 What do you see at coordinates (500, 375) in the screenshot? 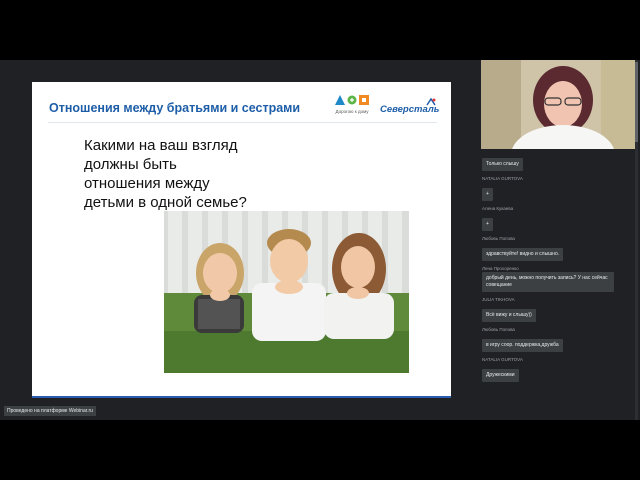
I see `chat-message-text: Дружескими` at bounding box center [500, 375].